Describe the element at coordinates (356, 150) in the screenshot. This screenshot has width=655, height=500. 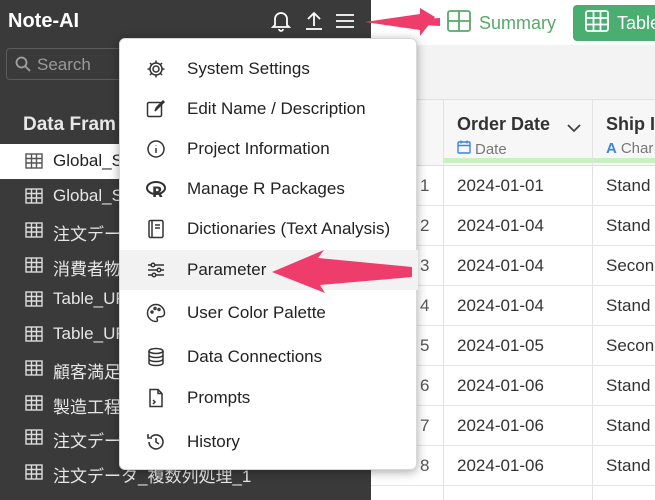
I see `annotation-arrows` at that location.